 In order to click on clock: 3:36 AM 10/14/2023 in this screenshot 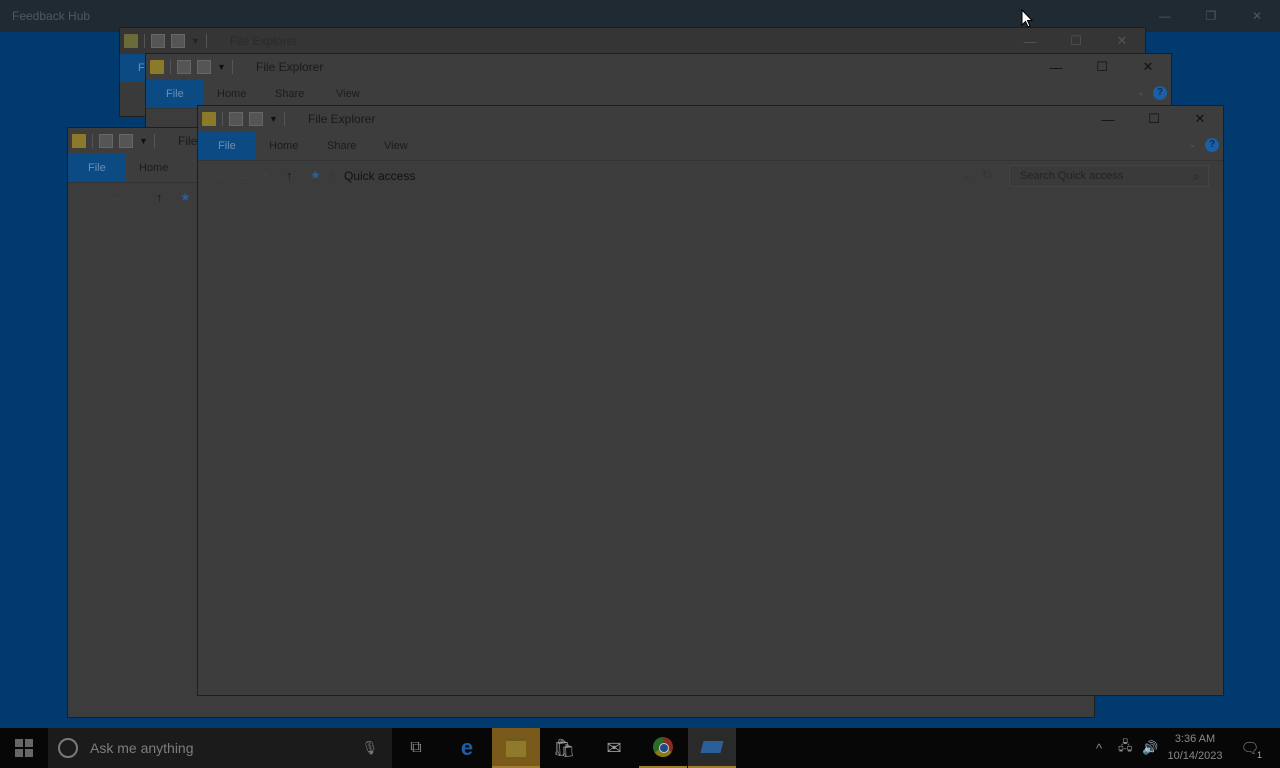, I will do `click(1195, 748)`.